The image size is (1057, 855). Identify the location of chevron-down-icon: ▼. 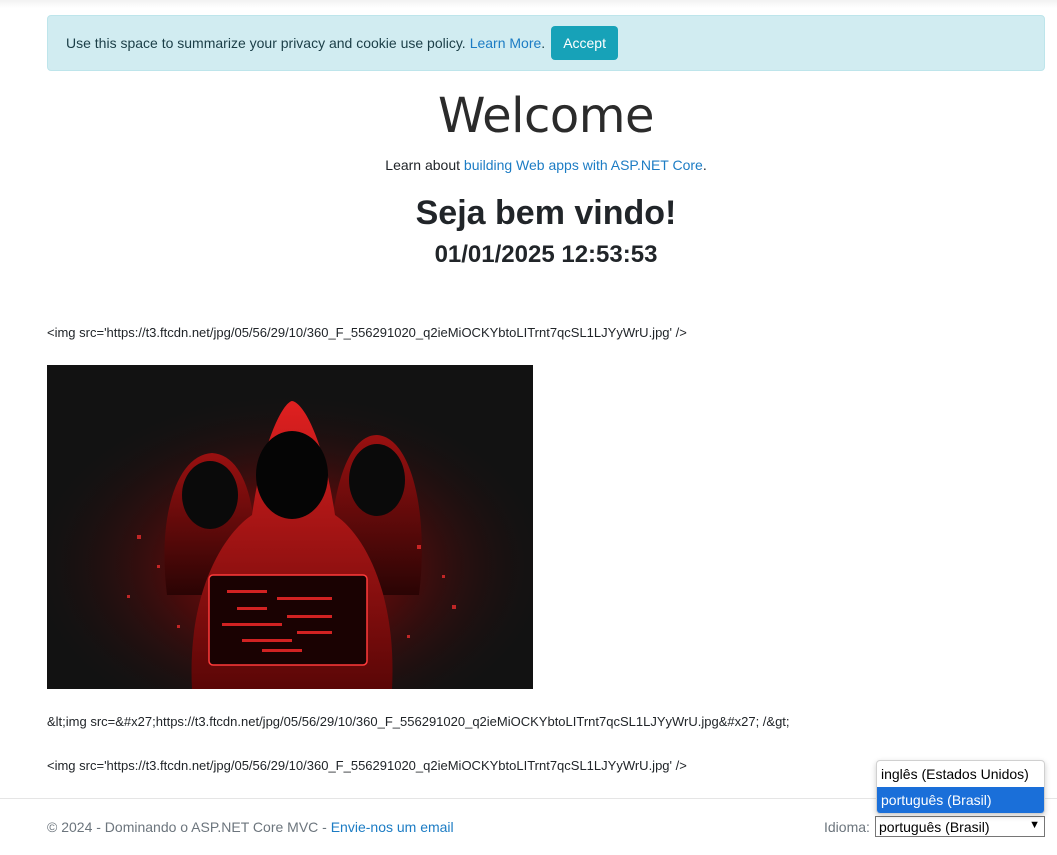
(1034, 825).